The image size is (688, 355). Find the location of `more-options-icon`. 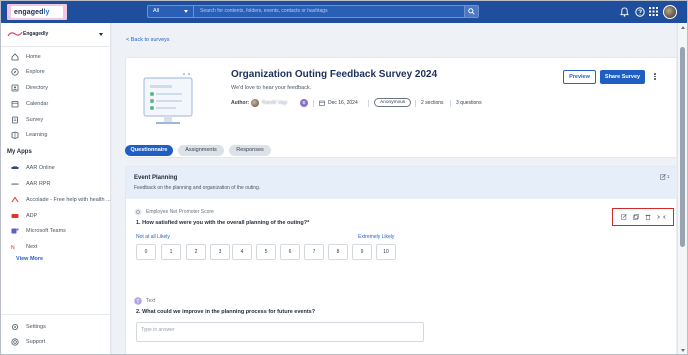

more-options-icon is located at coordinates (655, 77).